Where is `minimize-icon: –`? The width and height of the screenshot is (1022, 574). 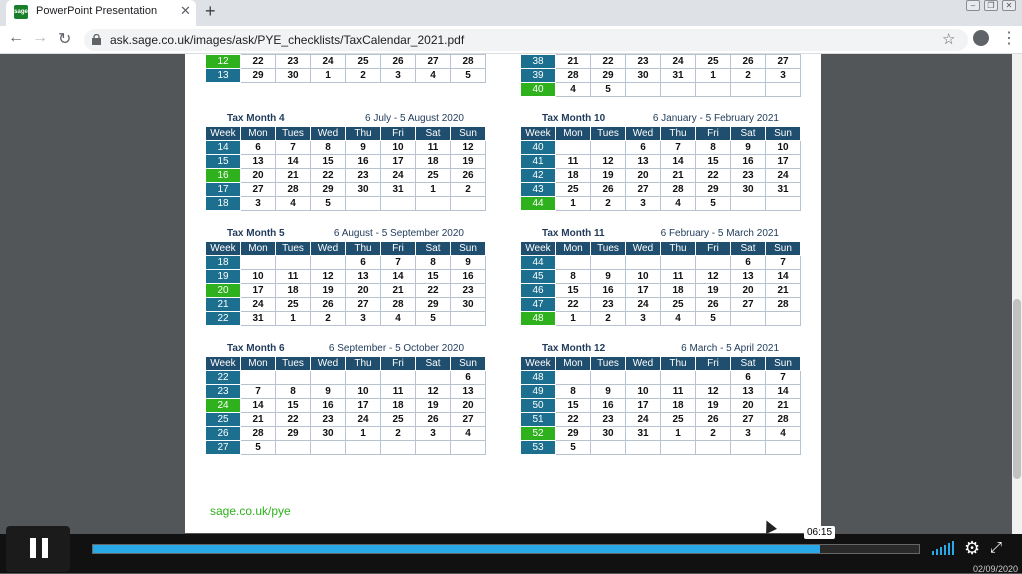 minimize-icon: – is located at coordinates (973, 5).